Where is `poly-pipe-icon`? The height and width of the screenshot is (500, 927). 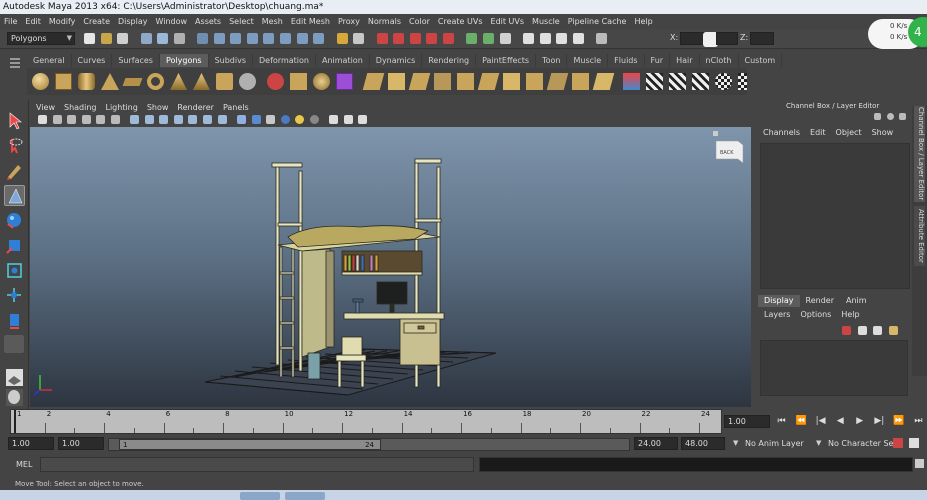 poly-pipe-icon is located at coordinates (224, 81).